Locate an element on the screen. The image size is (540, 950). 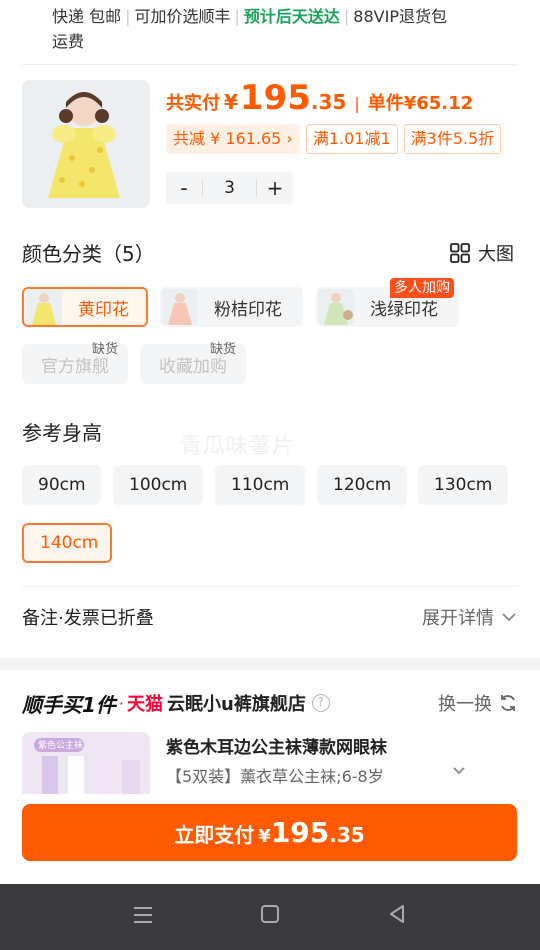
expand-details: 展开详情 is located at coordinates (469, 617).